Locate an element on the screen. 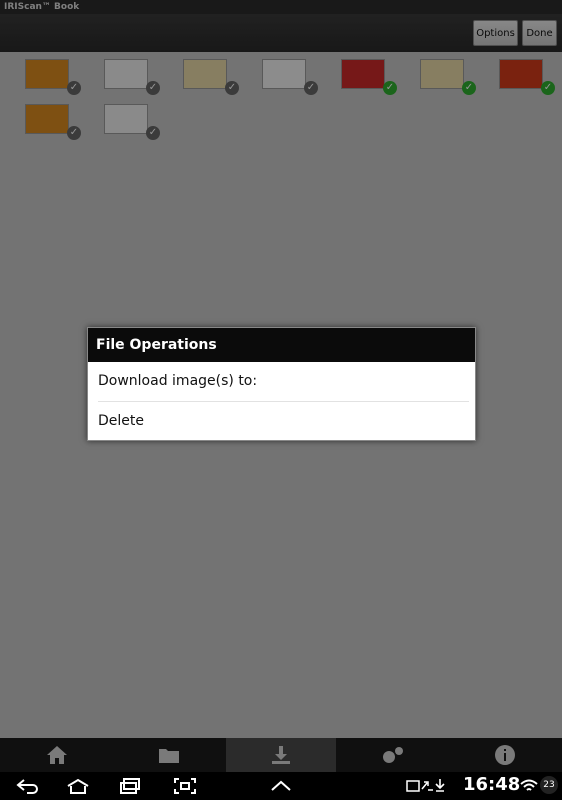  battery-indicator: 23 is located at coordinates (549, 785).